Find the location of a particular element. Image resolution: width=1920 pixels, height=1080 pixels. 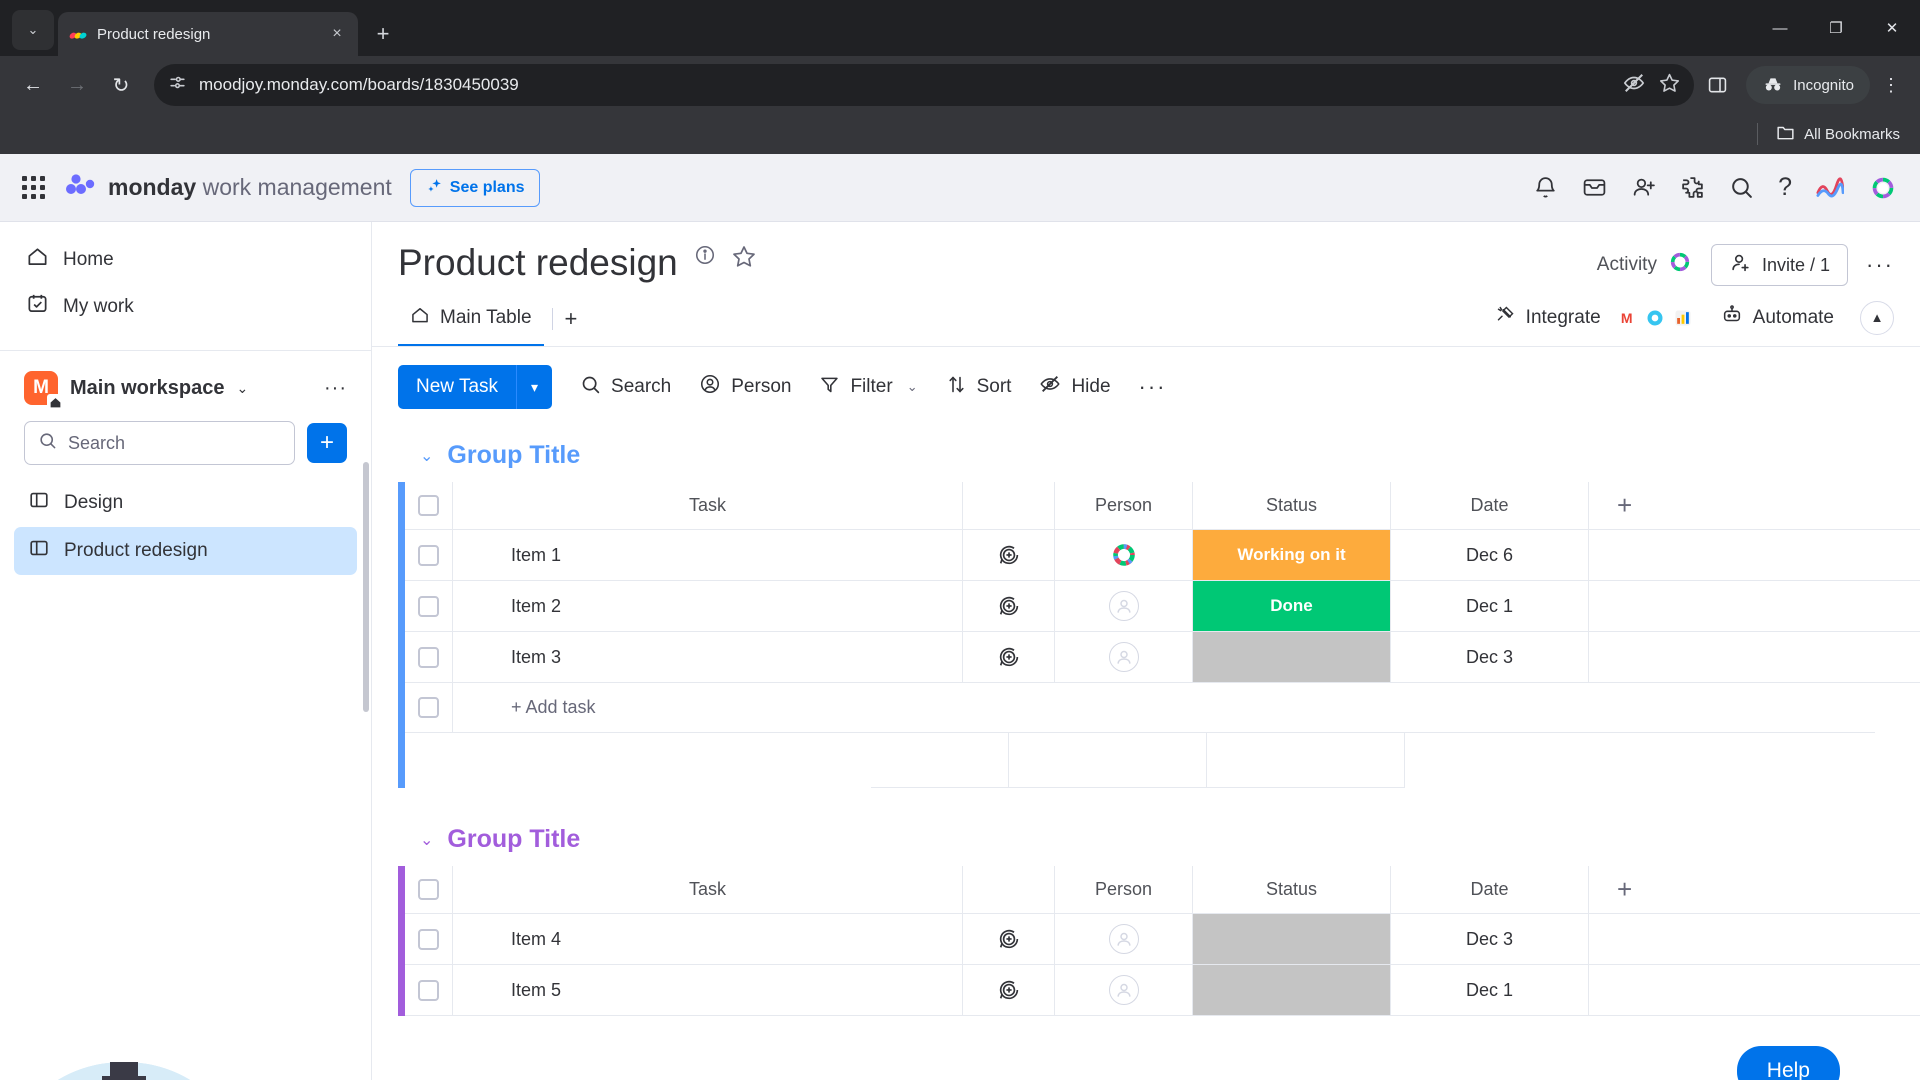

sidebar-item-home: Home is located at coordinates (185, 259).